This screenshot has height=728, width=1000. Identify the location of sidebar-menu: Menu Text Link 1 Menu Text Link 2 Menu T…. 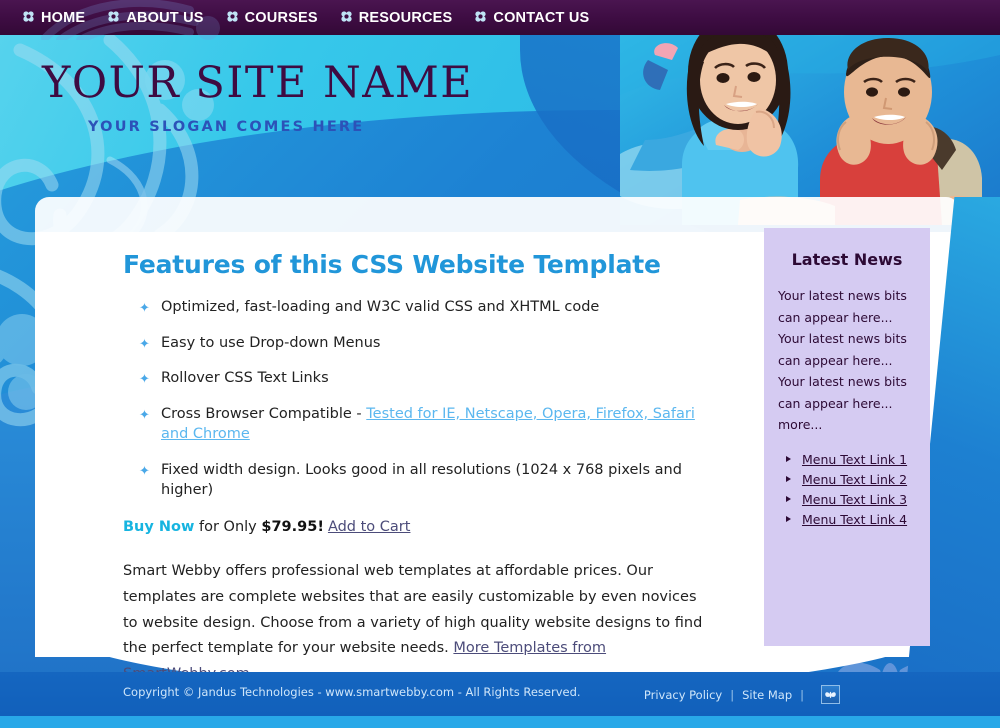
(847, 489).